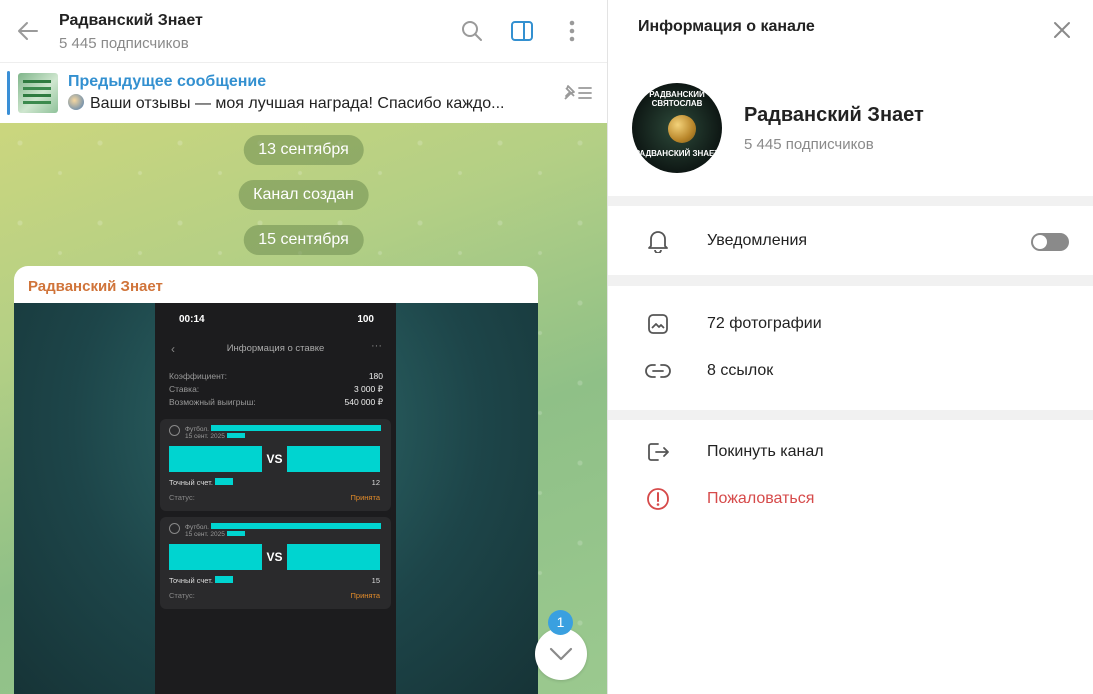  I want to click on chevron-down-icon, so click(561, 654).